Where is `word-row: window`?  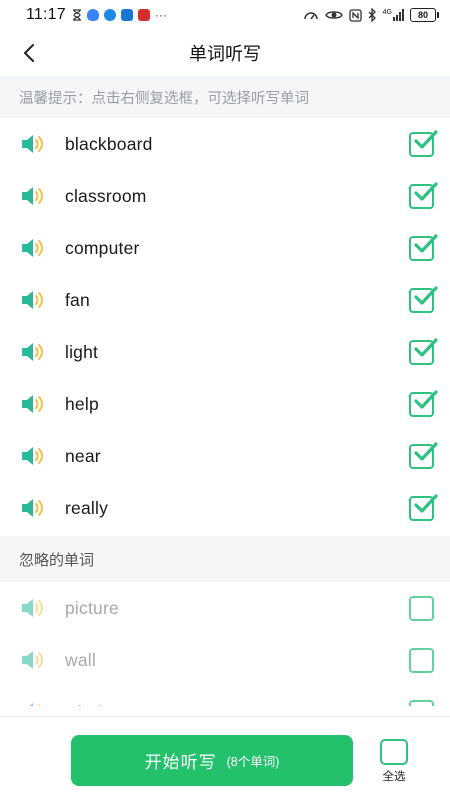
word-row: window is located at coordinates (225, 696).